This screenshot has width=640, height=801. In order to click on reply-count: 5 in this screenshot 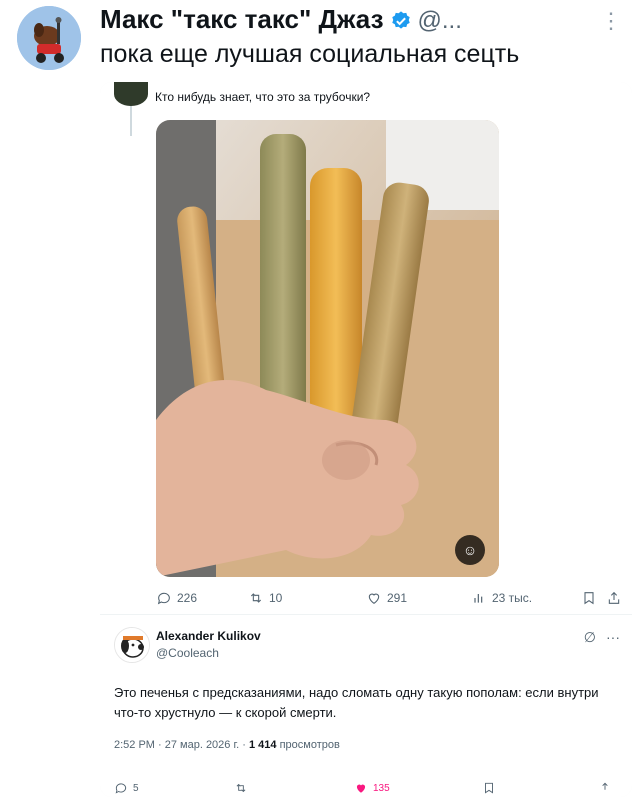, I will do `click(136, 788)`.